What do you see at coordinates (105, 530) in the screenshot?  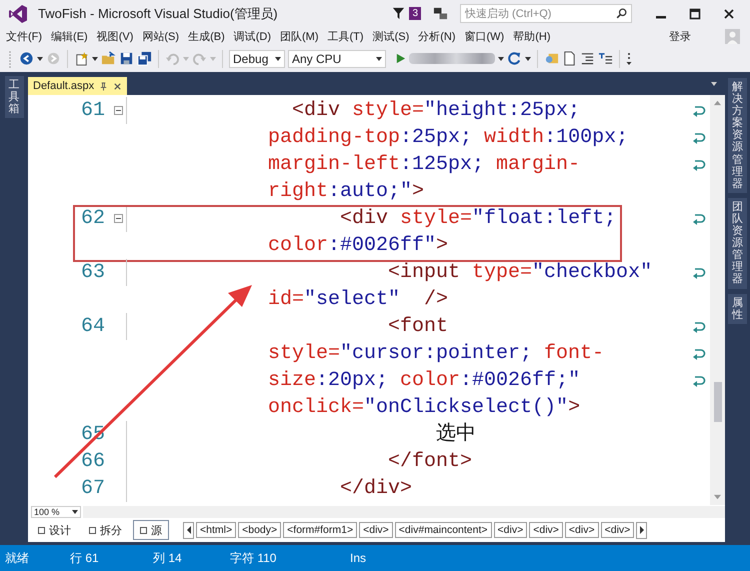 I see `view-tab: 拆分` at bounding box center [105, 530].